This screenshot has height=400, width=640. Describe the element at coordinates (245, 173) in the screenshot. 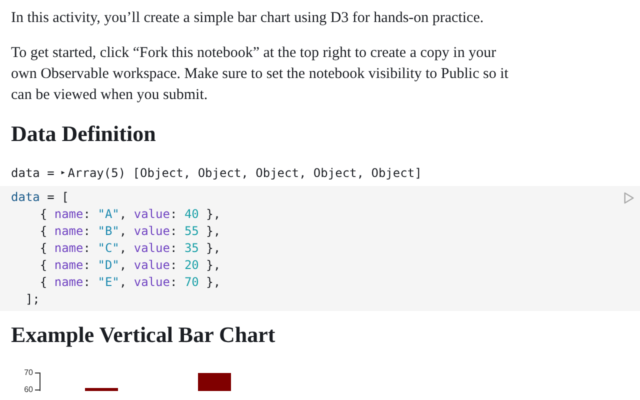

I see `array-summary: Array(5) [Object, Object, Object, Object, Object]` at that location.